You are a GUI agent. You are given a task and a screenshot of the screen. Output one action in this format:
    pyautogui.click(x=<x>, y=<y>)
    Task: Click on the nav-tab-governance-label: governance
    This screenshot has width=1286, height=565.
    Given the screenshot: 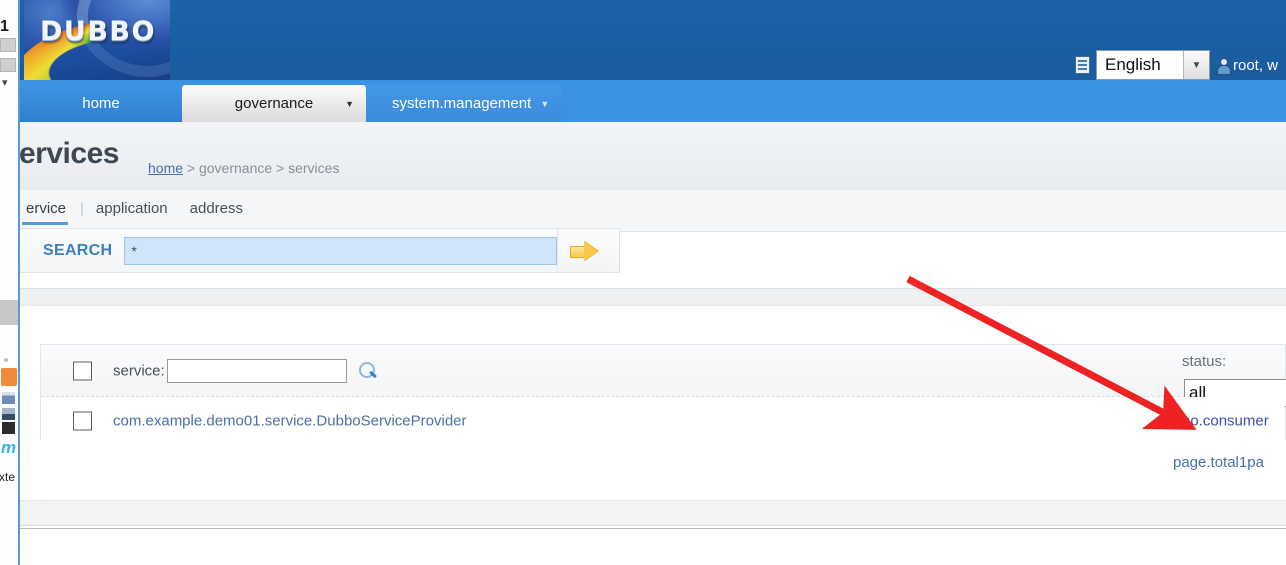 What is the action you would take?
    pyautogui.click(x=274, y=103)
    